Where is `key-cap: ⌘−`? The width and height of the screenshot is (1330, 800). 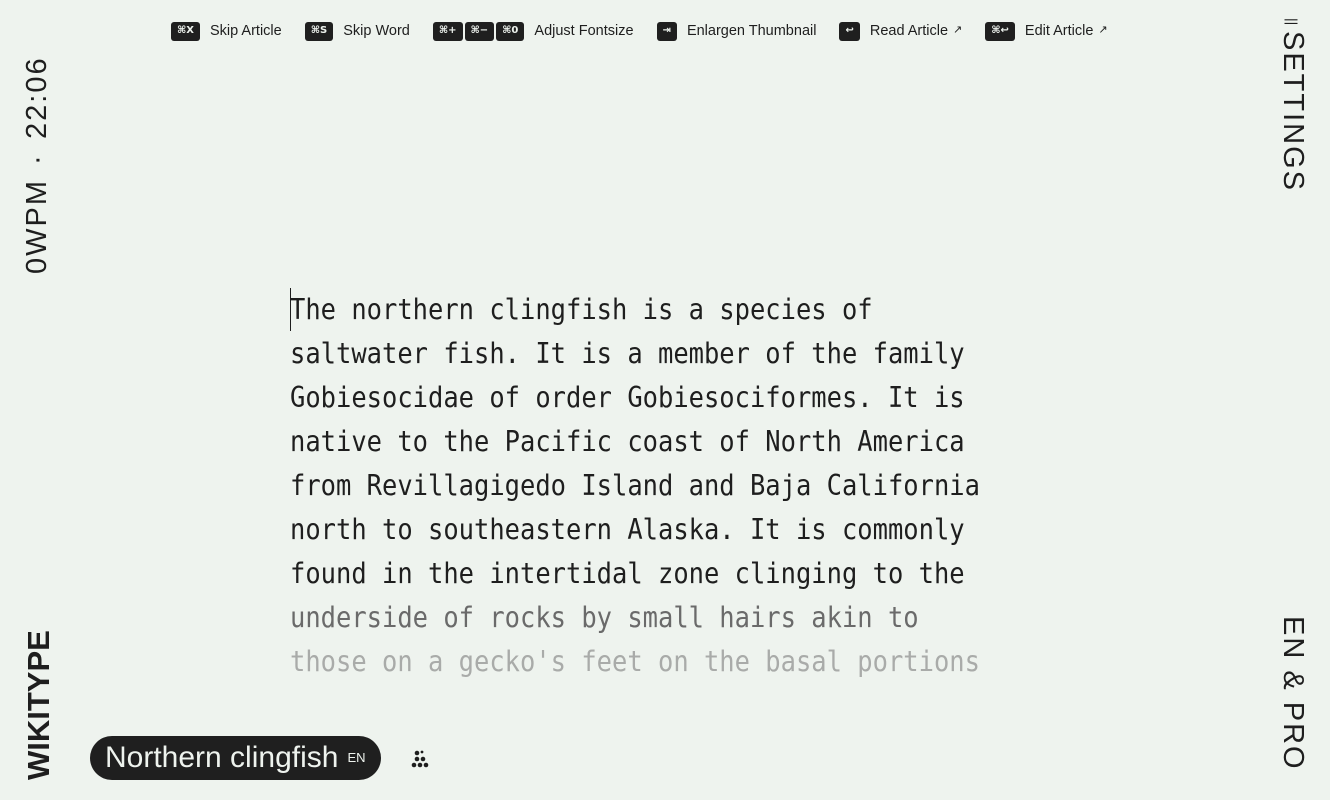
key-cap: ⌘− is located at coordinates (479, 31).